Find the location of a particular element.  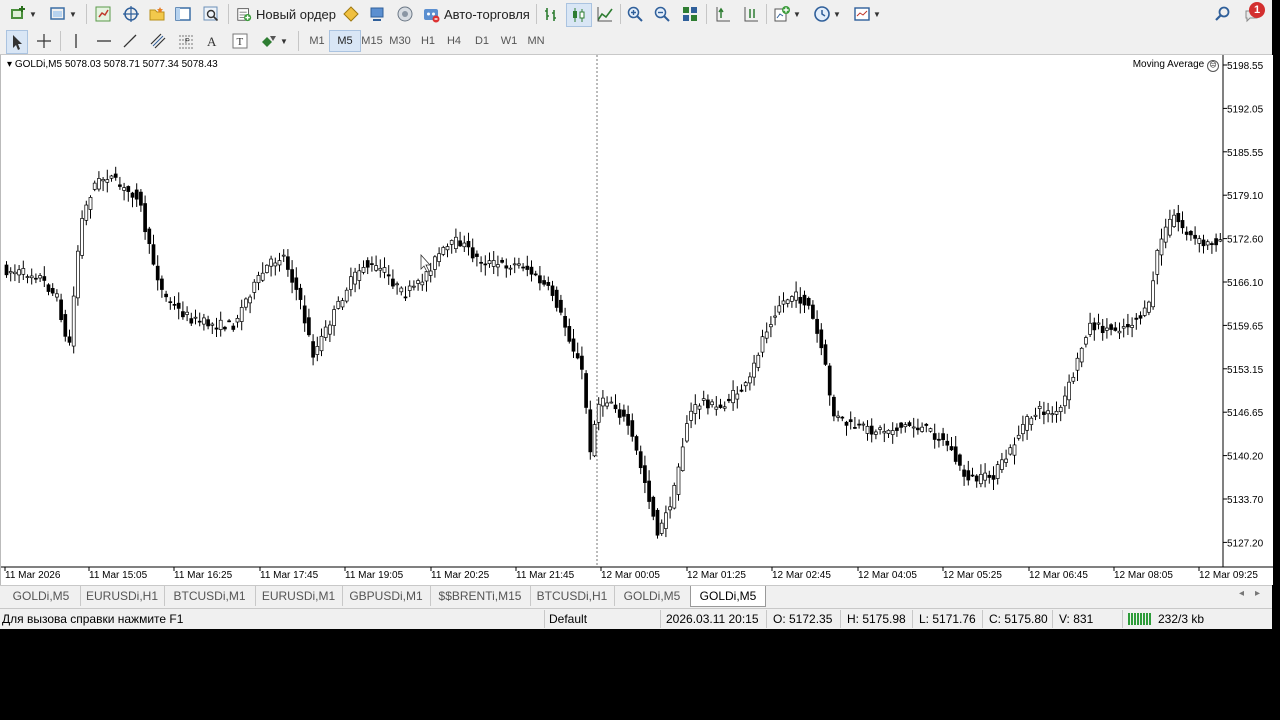

search-button is located at coordinates (1223, 14).